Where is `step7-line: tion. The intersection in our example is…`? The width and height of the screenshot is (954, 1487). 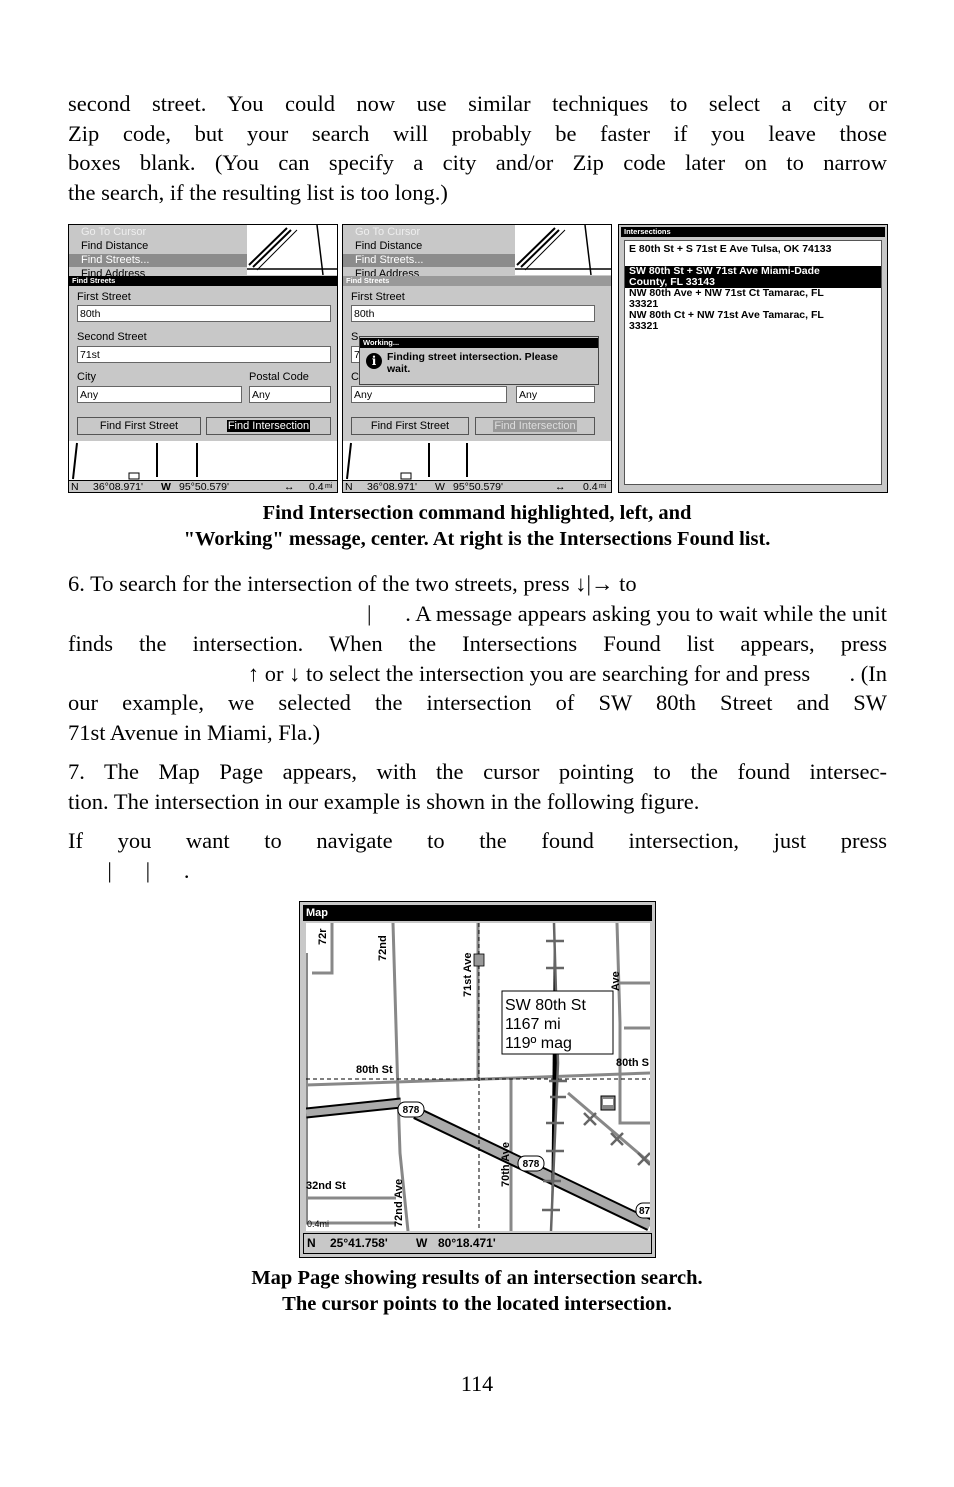 step7-line: tion. The intersection in our example is… is located at coordinates (384, 801).